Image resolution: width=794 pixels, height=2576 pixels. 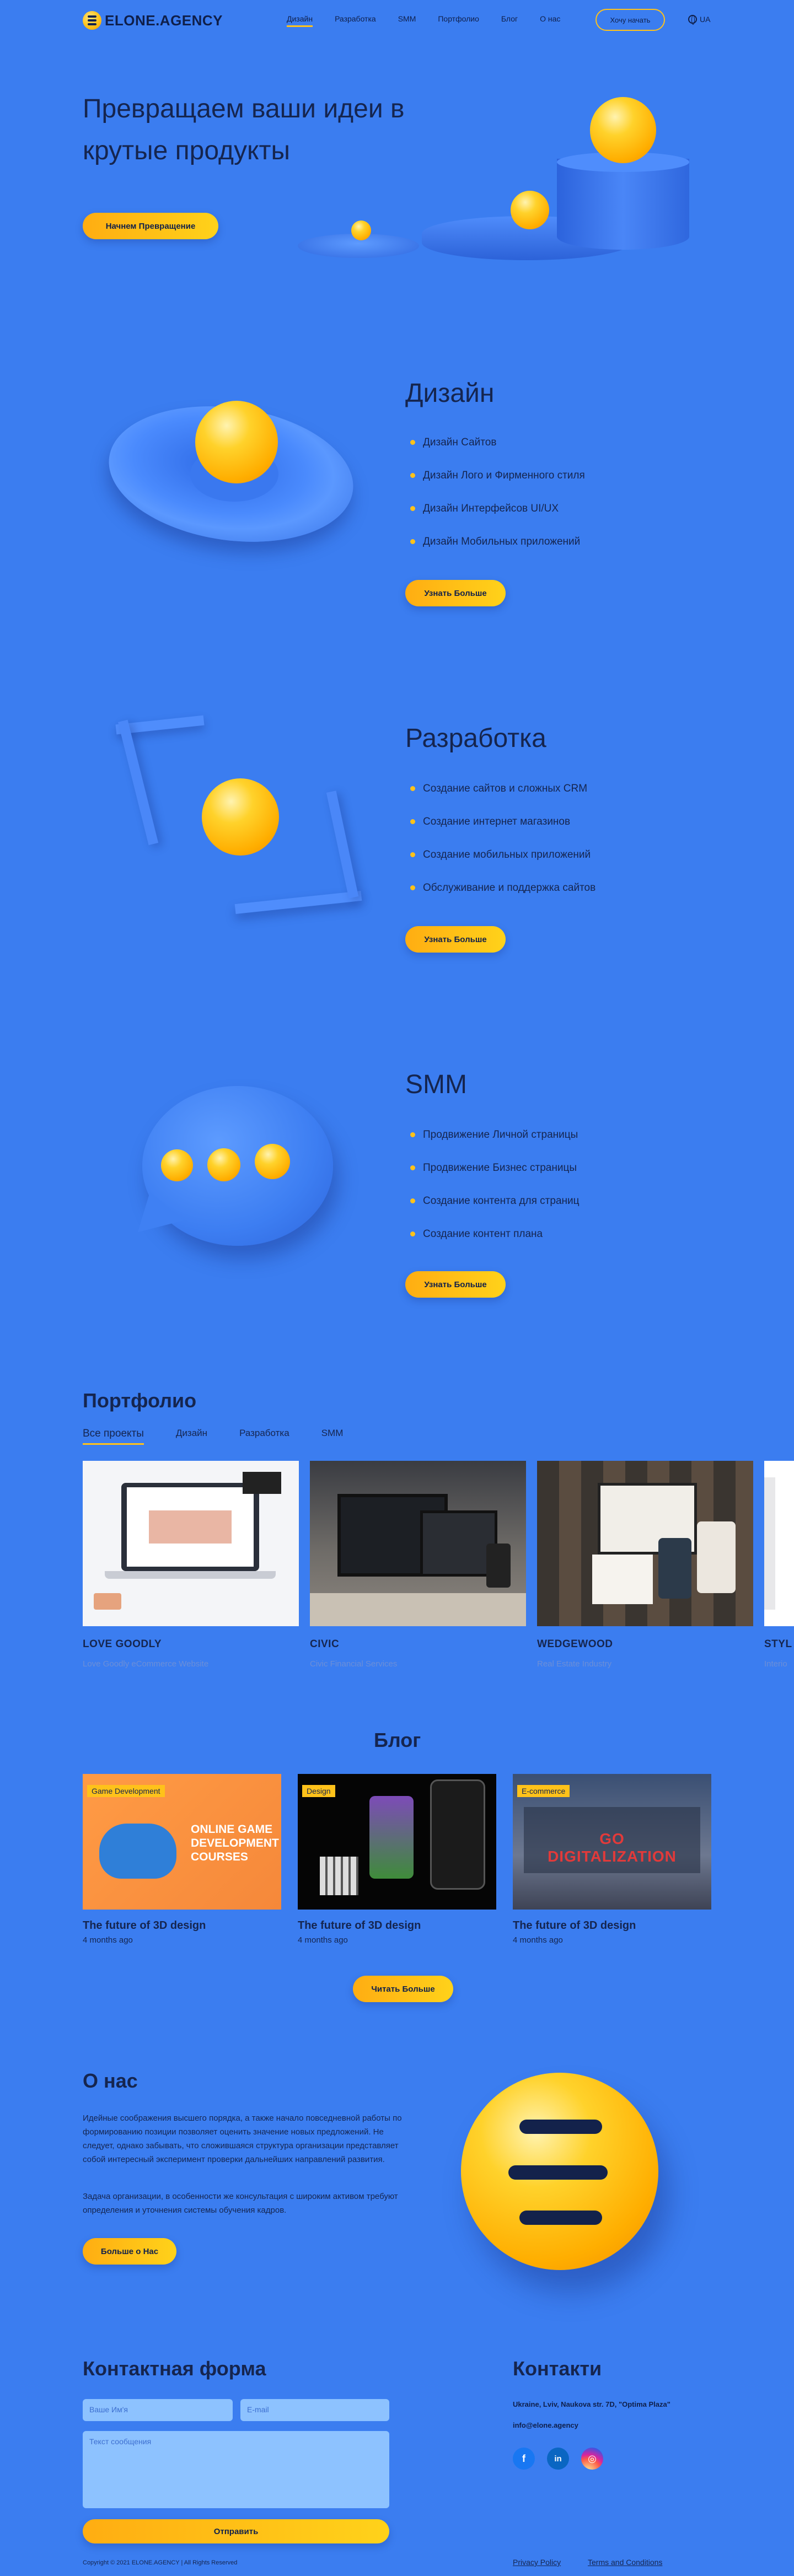 What do you see at coordinates (459, 20) in the screenshot?
I see `nav-portfolio: Портфолио` at bounding box center [459, 20].